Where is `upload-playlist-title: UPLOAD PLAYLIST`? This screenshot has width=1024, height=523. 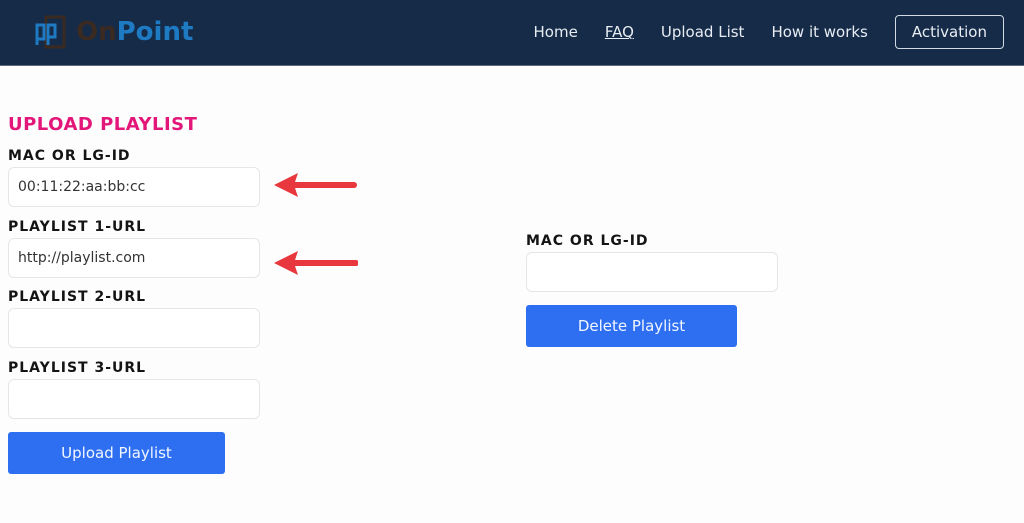 upload-playlist-title: UPLOAD PLAYLIST is located at coordinates (103, 124).